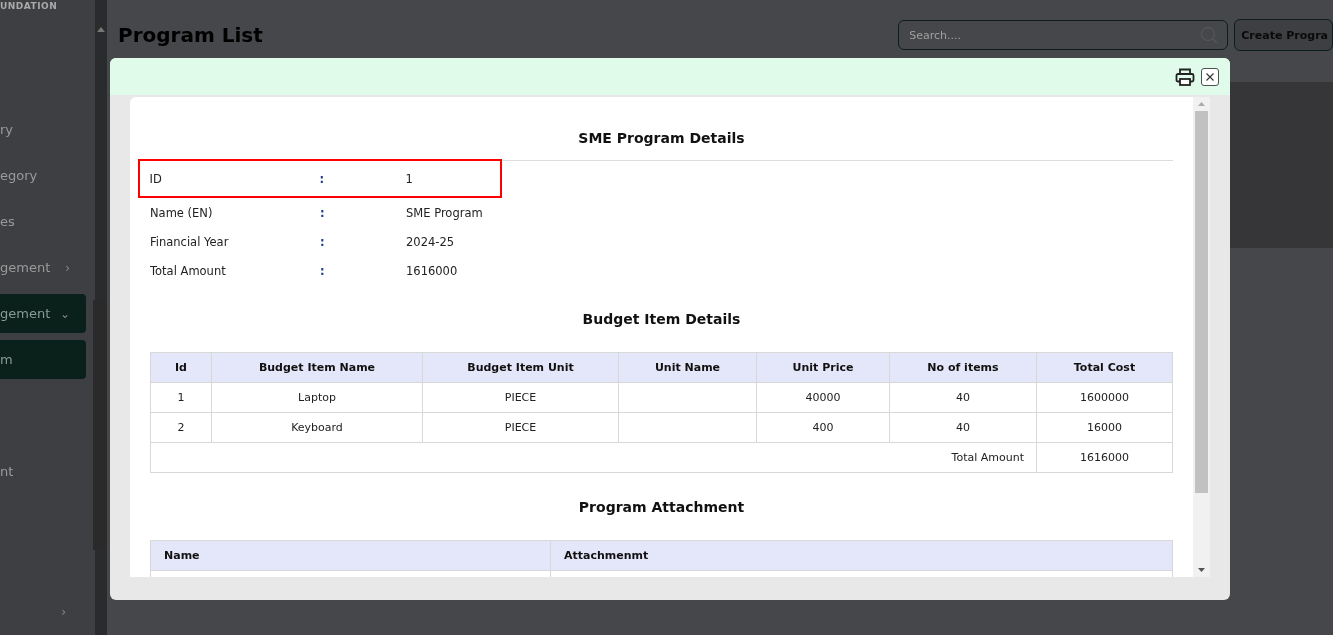  What do you see at coordinates (661, 138) in the screenshot?
I see `section-title: SME Program Details` at bounding box center [661, 138].